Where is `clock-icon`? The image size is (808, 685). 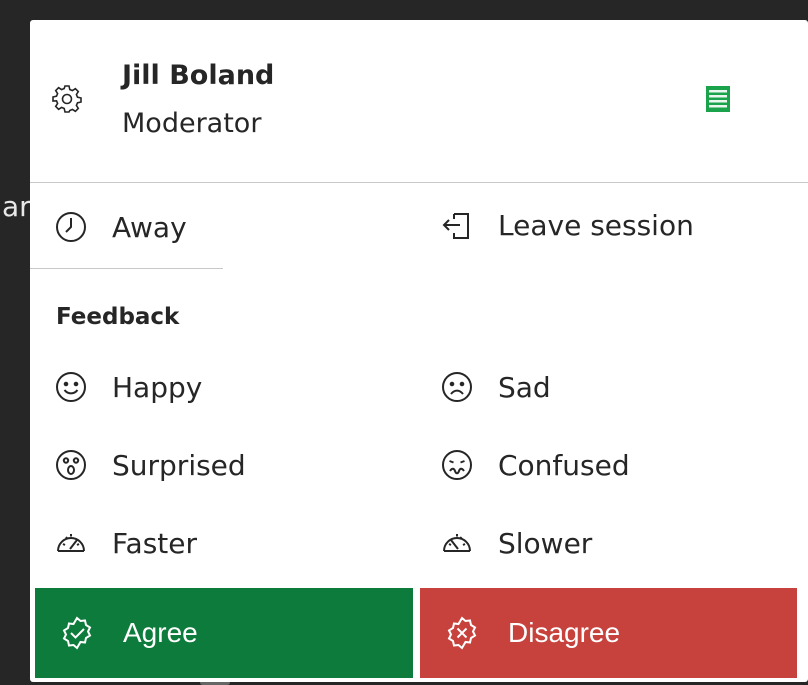 clock-icon is located at coordinates (71, 227).